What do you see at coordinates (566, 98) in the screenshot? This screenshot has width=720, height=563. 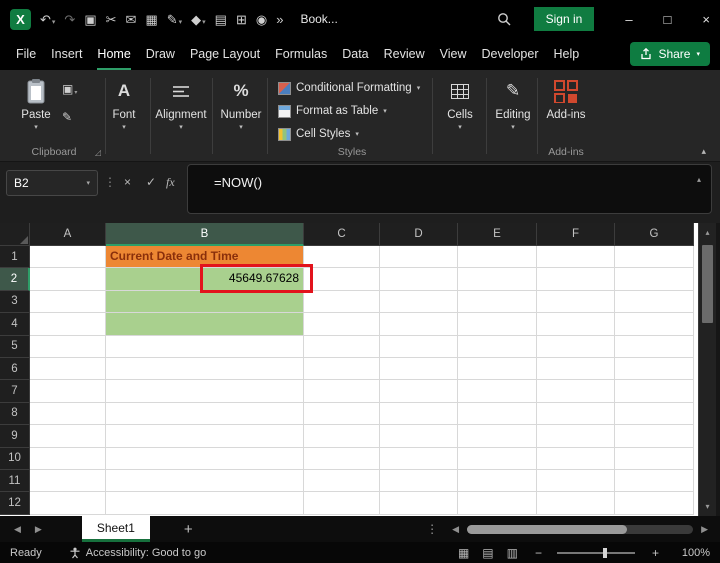 I see `addins-button: Add-ins` at bounding box center [566, 98].